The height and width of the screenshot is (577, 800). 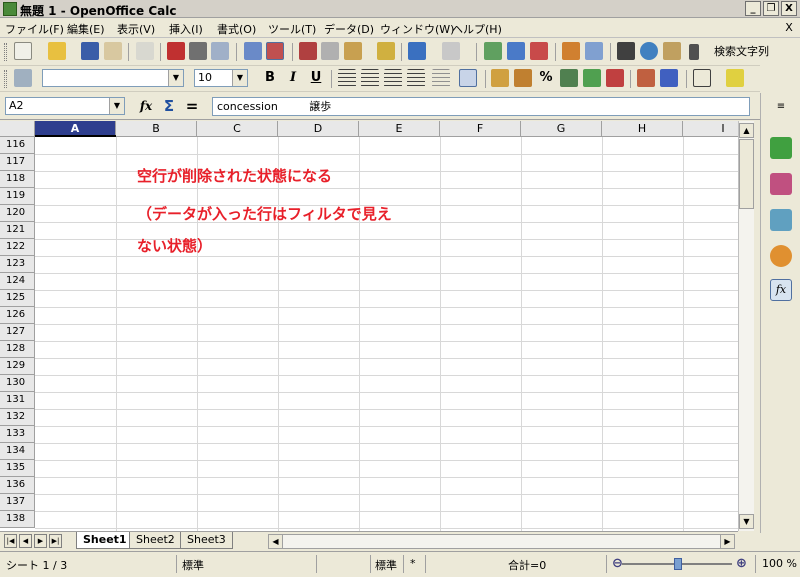 What do you see at coordinates (523, 78) in the screenshot?
I see `currency-icon` at bounding box center [523, 78].